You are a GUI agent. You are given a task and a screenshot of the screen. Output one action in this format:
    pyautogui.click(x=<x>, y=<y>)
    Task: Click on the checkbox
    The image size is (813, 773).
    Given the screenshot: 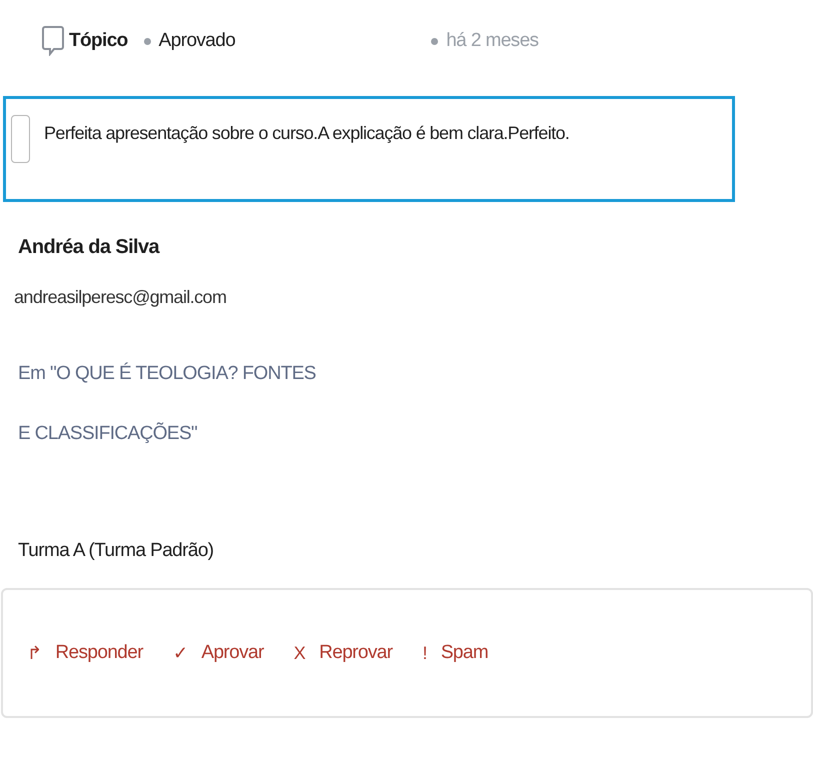 What is the action you would take?
    pyautogui.click(x=20, y=139)
    